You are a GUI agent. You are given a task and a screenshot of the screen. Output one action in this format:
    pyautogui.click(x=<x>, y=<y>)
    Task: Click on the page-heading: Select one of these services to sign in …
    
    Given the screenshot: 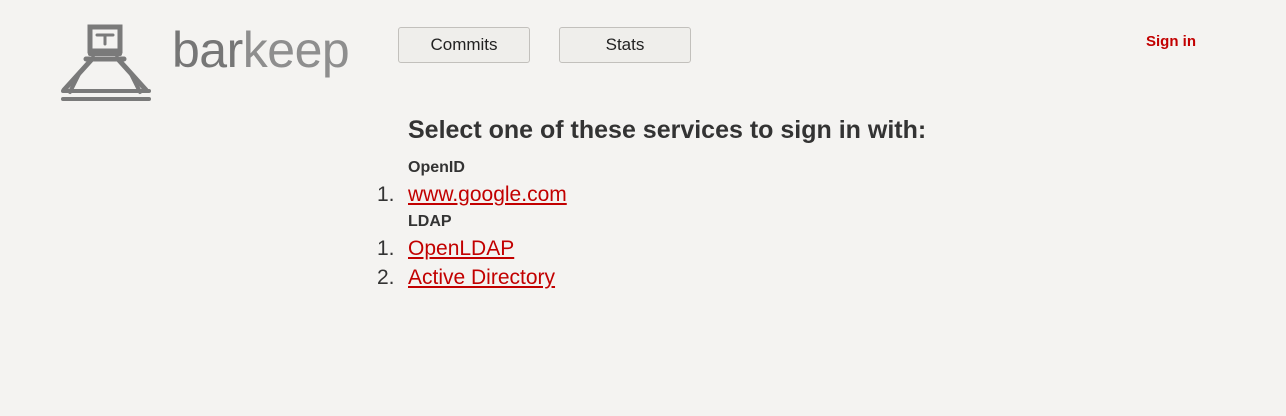 What is the action you would take?
    pyautogui.click(x=667, y=130)
    